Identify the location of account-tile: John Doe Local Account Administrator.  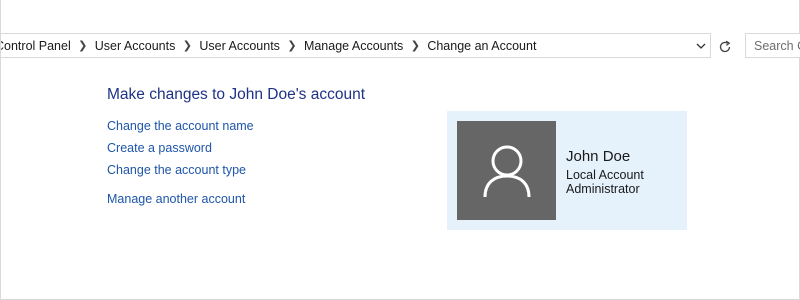
(567, 170).